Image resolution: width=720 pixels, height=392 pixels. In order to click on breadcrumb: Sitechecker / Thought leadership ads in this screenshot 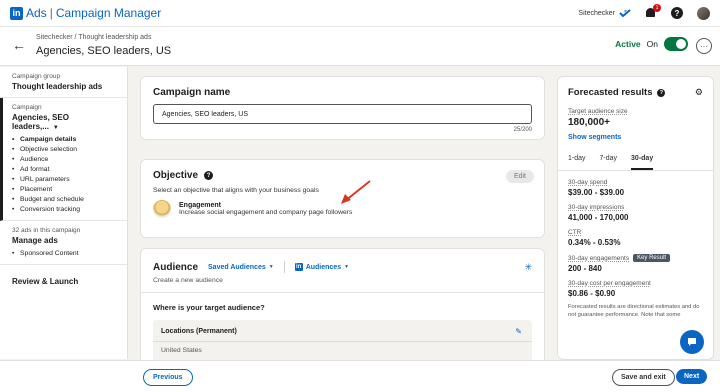, I will do `click(93, 37)`.